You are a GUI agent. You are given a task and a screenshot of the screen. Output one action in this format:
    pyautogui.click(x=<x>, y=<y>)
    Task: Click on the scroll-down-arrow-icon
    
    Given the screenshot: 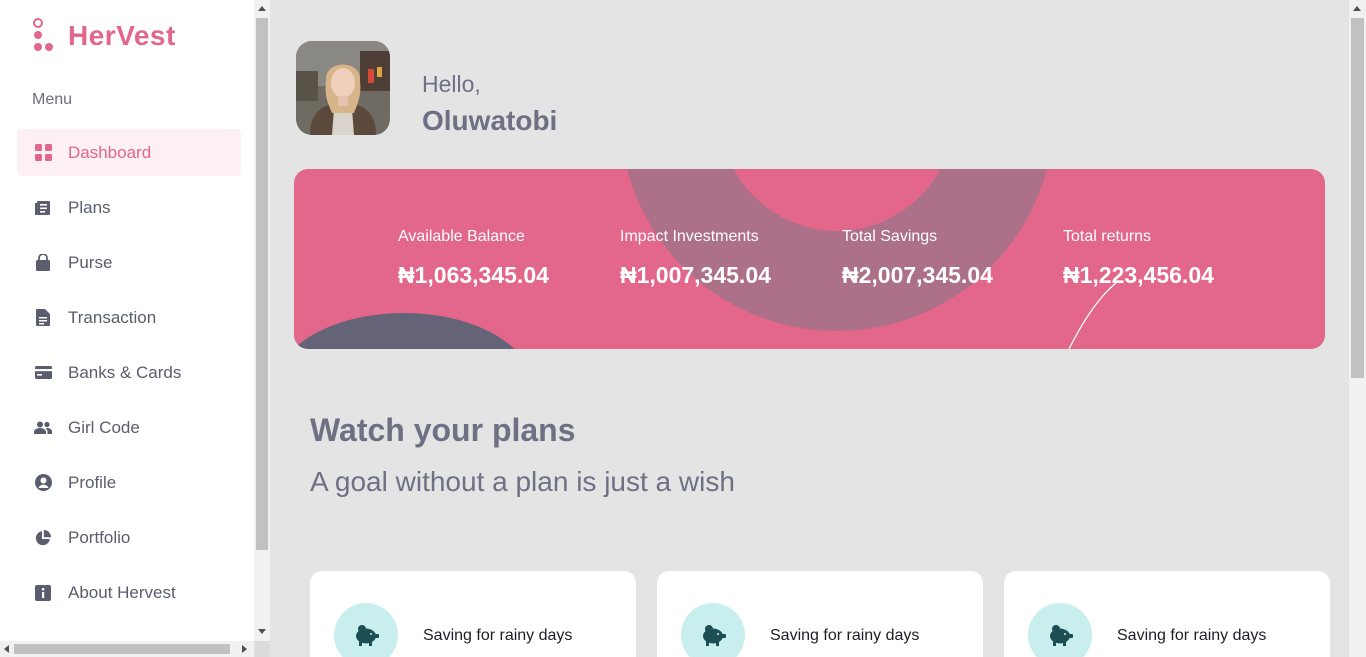 What is the action you would take?
    pyautogui.click(x=262, y=631)
    